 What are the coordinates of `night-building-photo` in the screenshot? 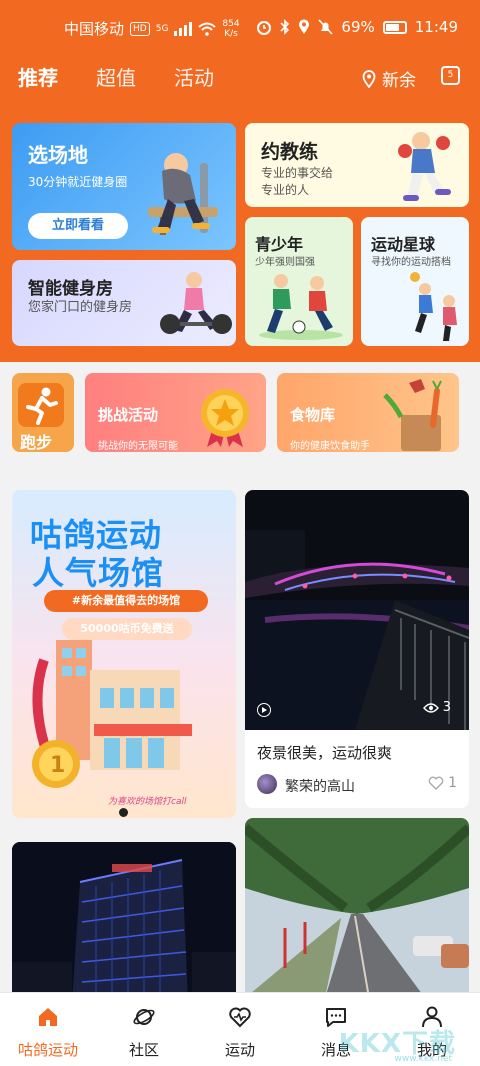 It's located at (124, 922).